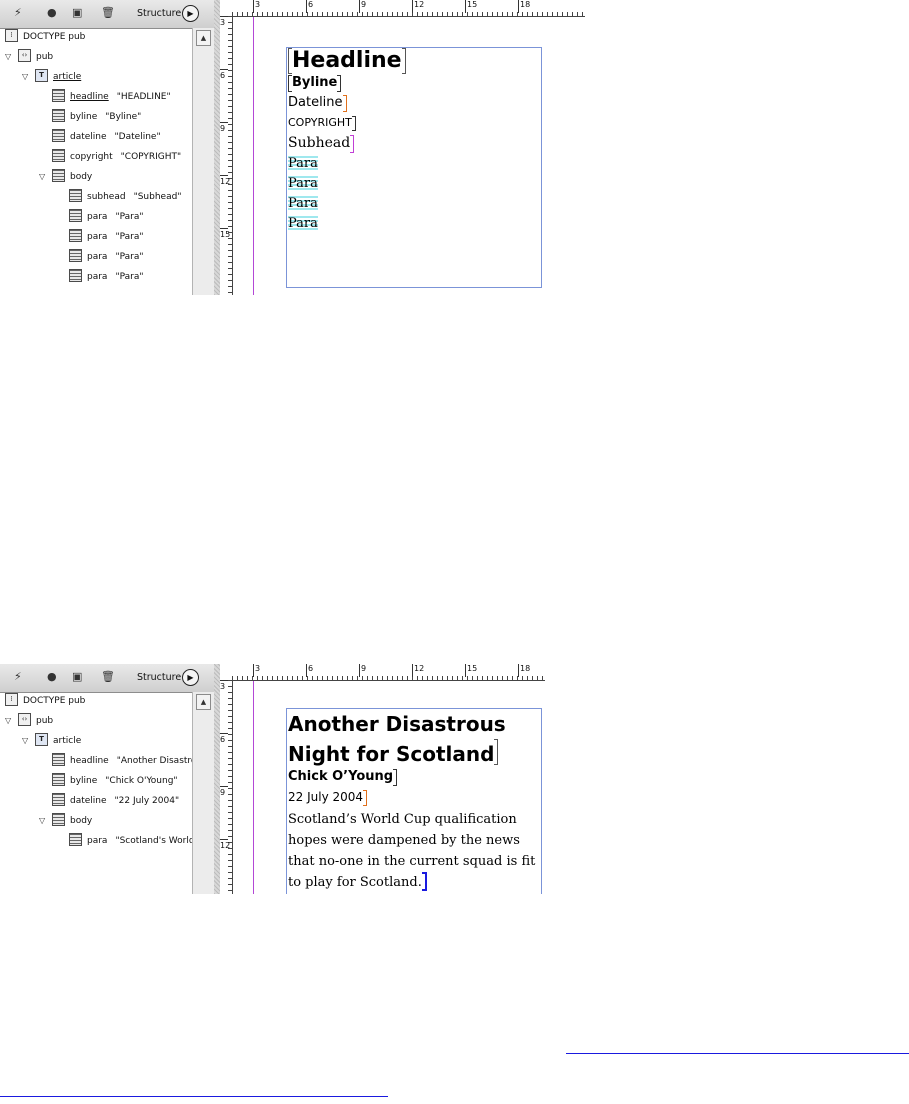  What do you see at coordinates (225, 180) in the screenshot?
I see `ruler-tick-label: 12` at bounding box center [225, 180].